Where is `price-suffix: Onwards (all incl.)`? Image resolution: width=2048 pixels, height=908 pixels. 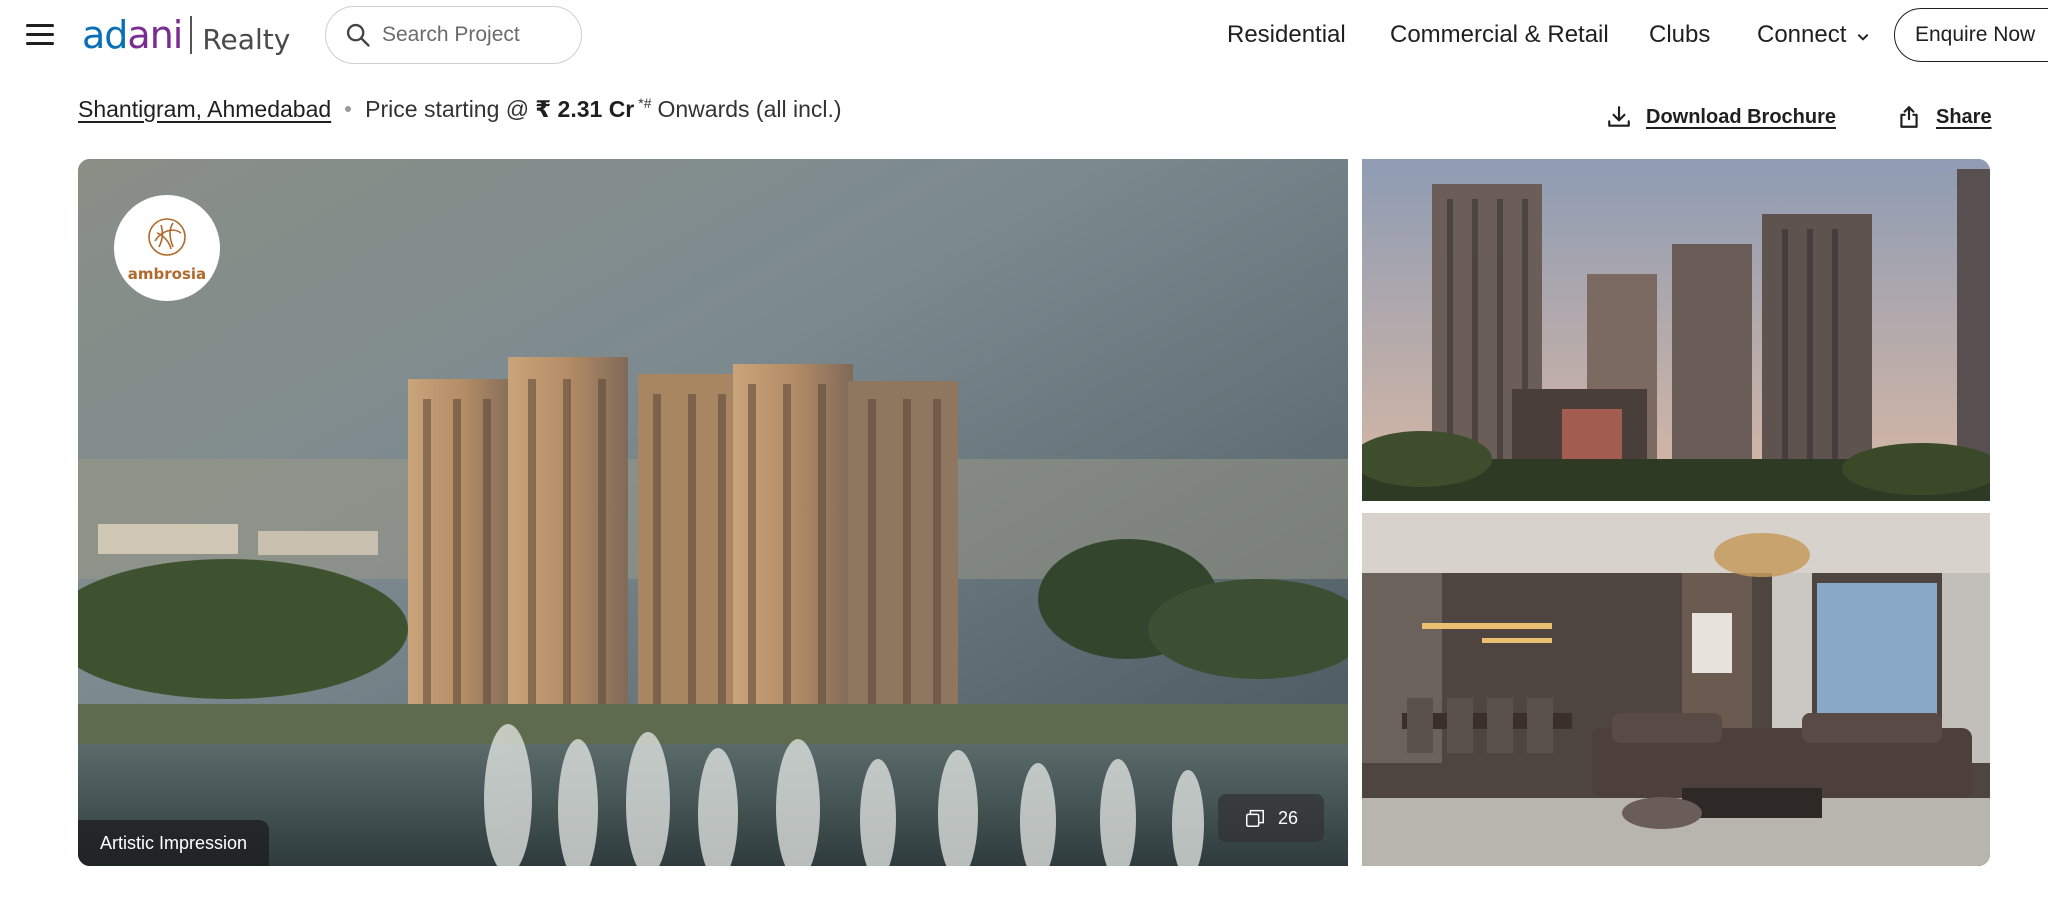 price-suffix: Onwards (all incl.) is located at coordinates (749, 108).